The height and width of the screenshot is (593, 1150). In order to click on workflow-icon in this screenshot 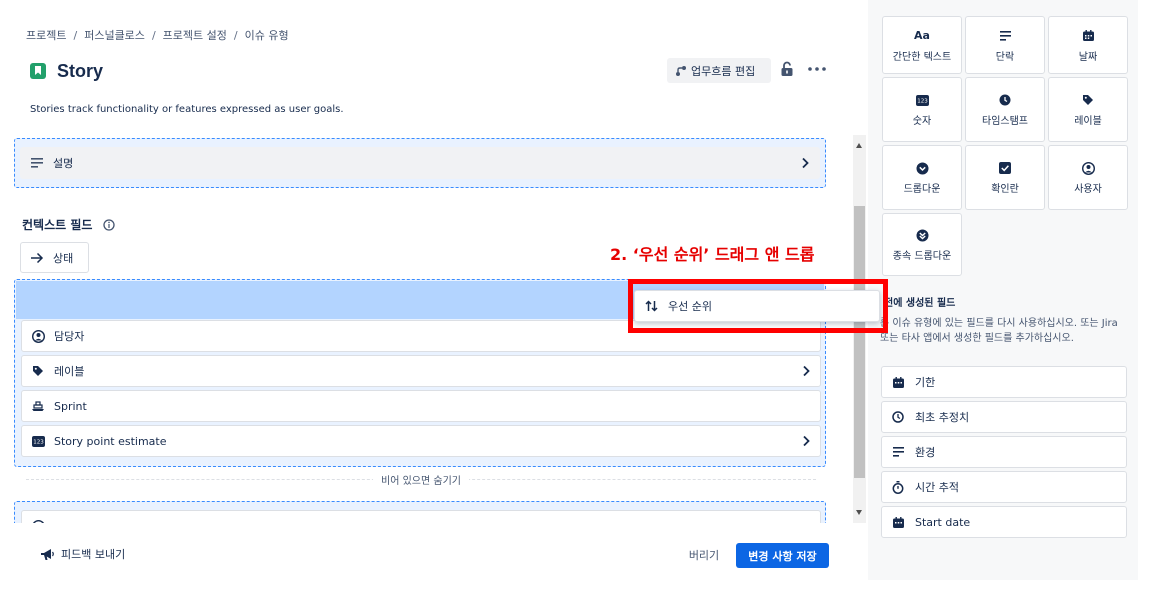, I will do `click(683, 71)`.